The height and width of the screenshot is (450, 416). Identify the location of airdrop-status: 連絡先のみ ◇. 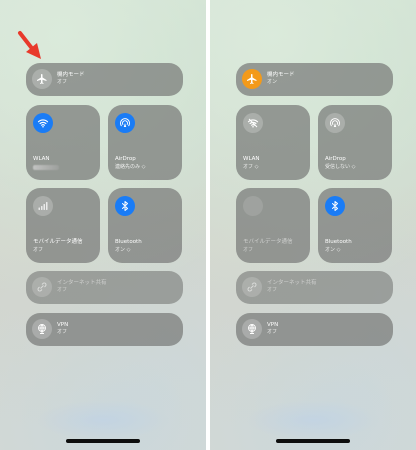
(130, 167).